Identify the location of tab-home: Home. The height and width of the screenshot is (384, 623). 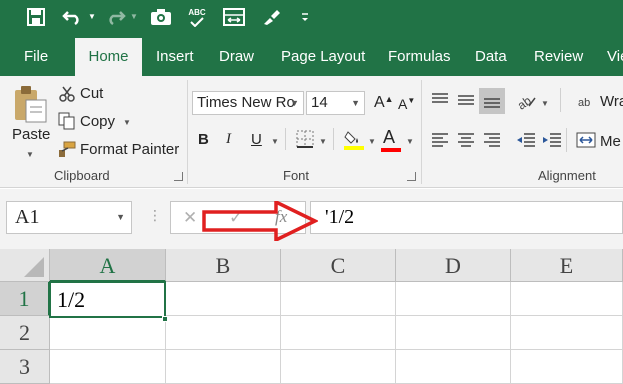
(108, 57).